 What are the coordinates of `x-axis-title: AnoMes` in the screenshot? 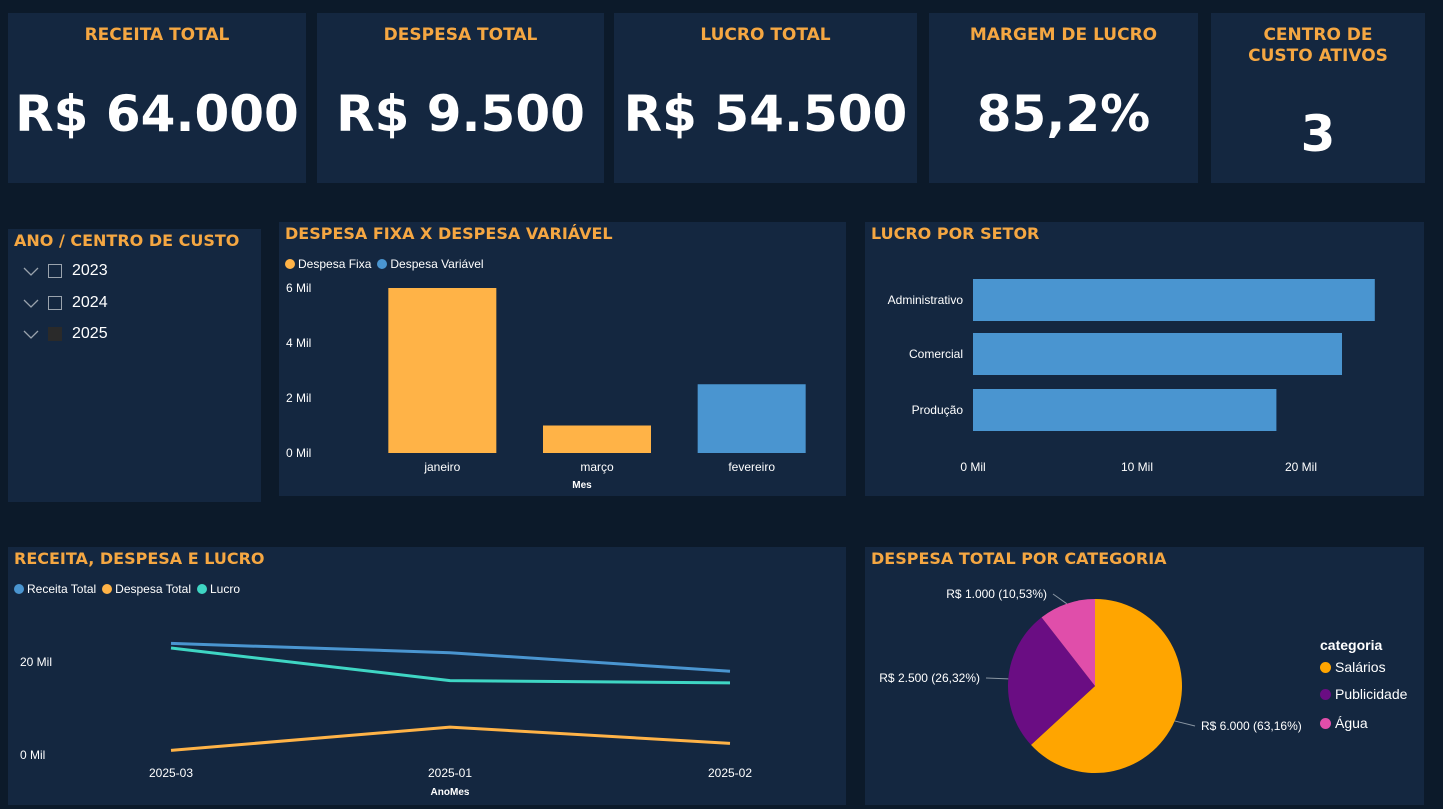 It's located at (450, 792).